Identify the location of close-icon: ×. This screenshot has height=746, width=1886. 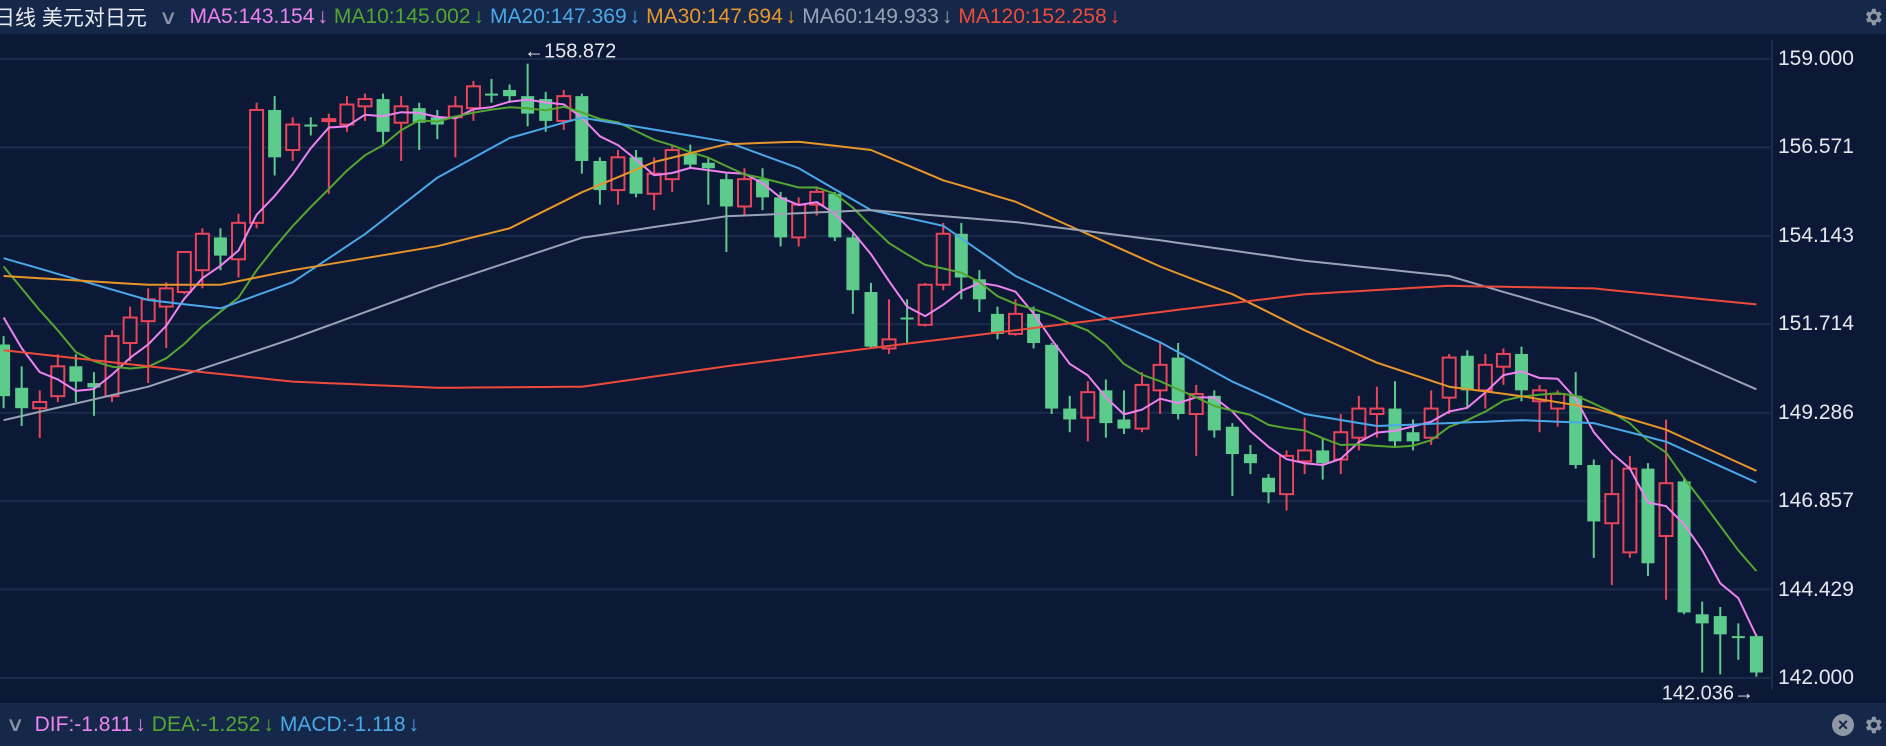
(1843, 725).